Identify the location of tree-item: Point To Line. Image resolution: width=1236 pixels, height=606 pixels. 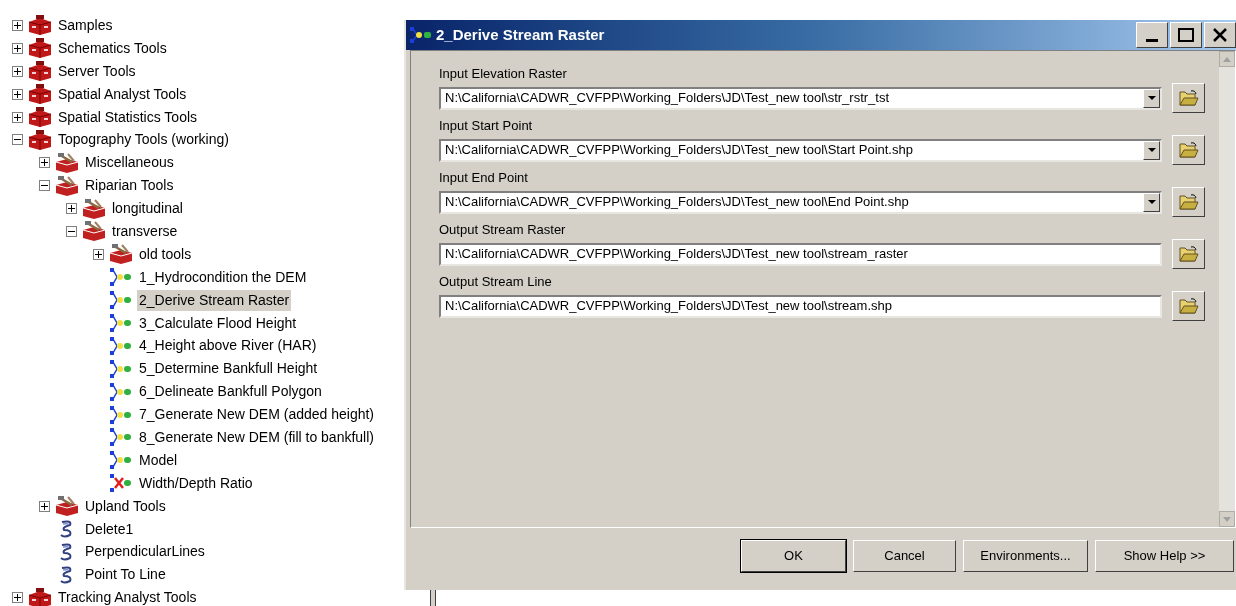
(125, 575).